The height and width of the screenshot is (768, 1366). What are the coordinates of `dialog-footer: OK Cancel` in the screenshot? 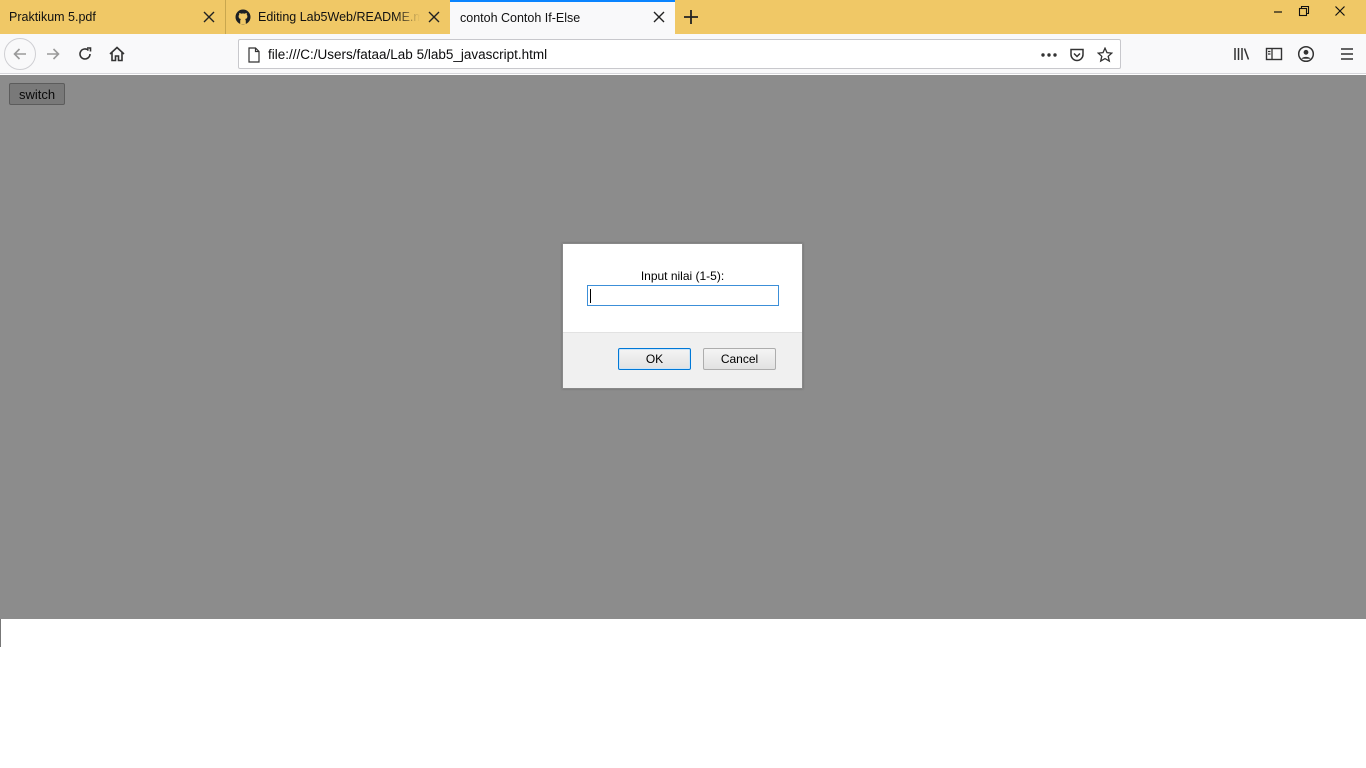 It's located at (682, 360).